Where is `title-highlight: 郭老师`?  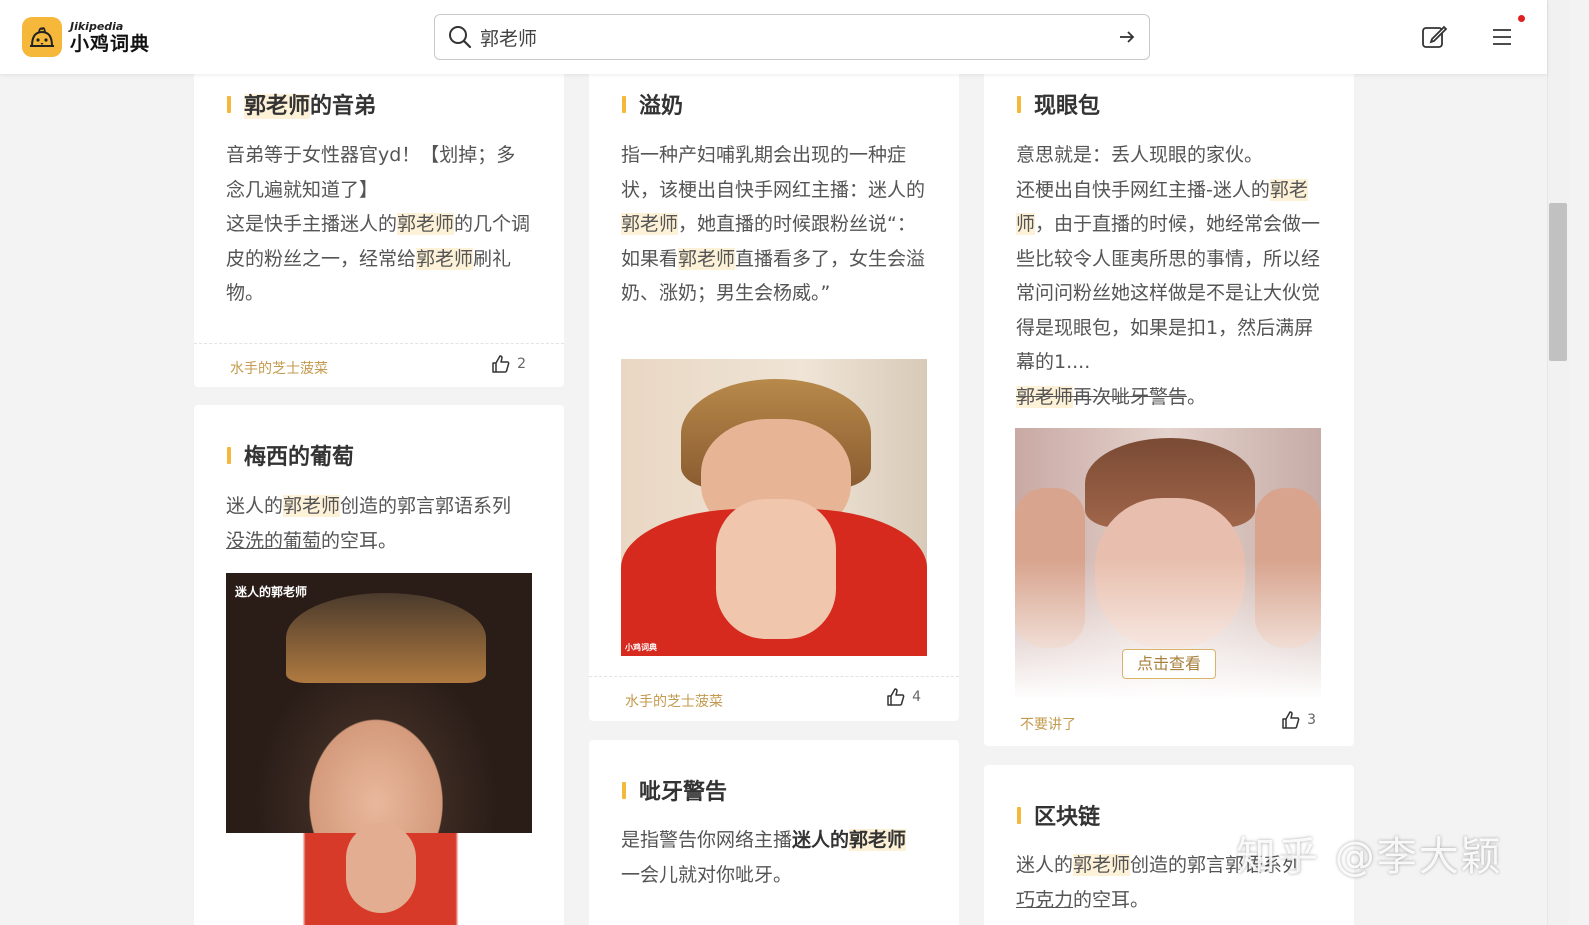 title-highlight: 郭老师 is located at coordinates (277, 106).